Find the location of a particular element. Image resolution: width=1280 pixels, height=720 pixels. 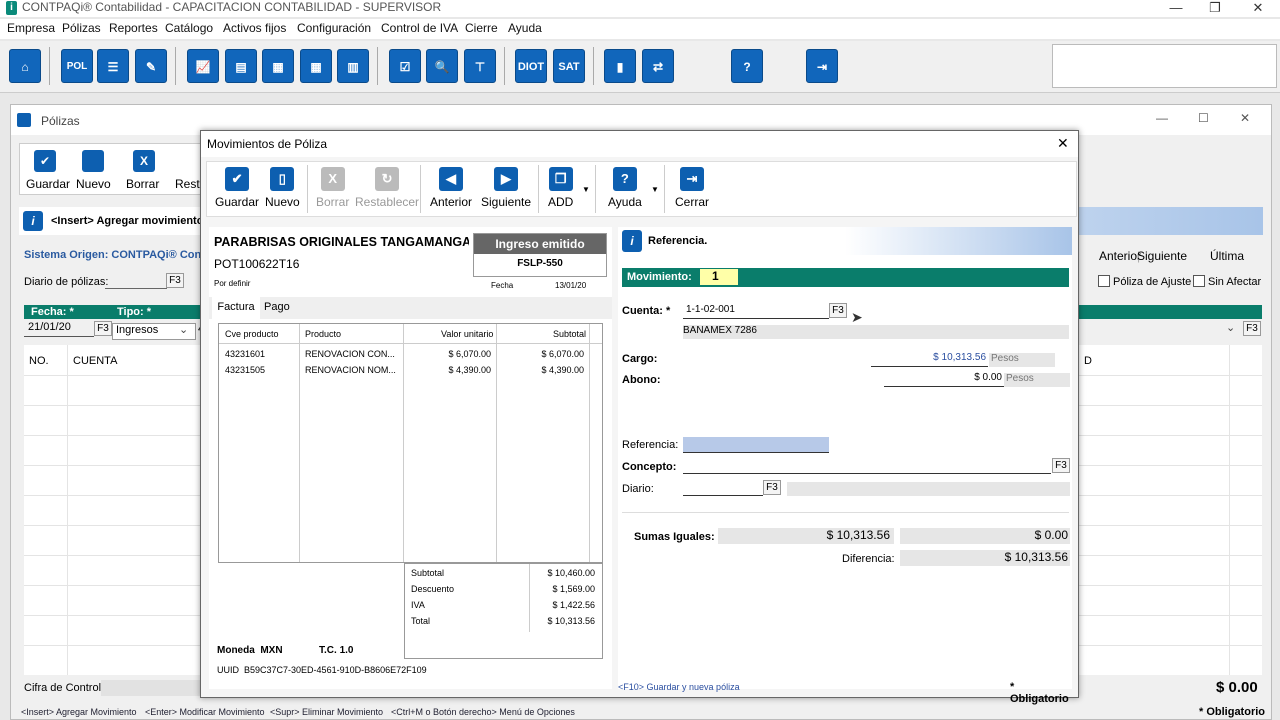

polizas-new-button: Nuevo is located at coordinates (93, 184).